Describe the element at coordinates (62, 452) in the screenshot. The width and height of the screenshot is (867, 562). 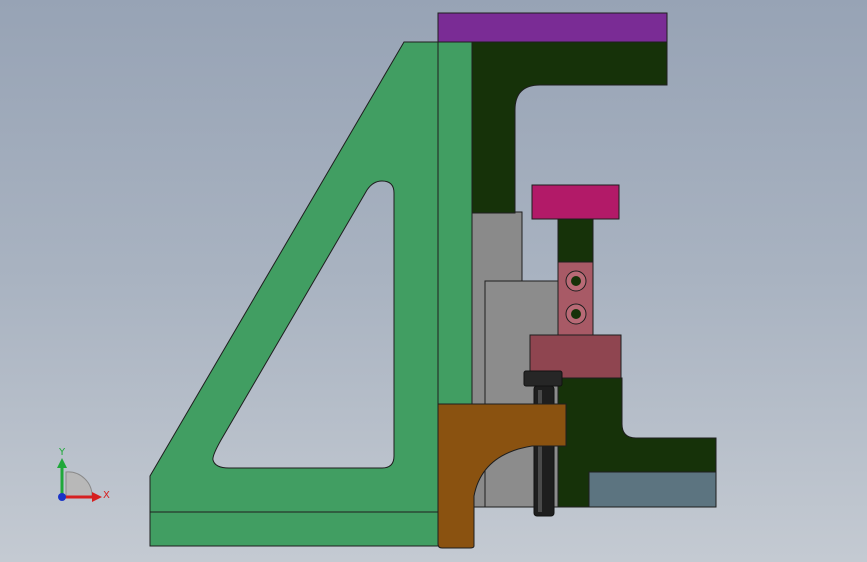
I see `y-axis-label: Y` at that location.